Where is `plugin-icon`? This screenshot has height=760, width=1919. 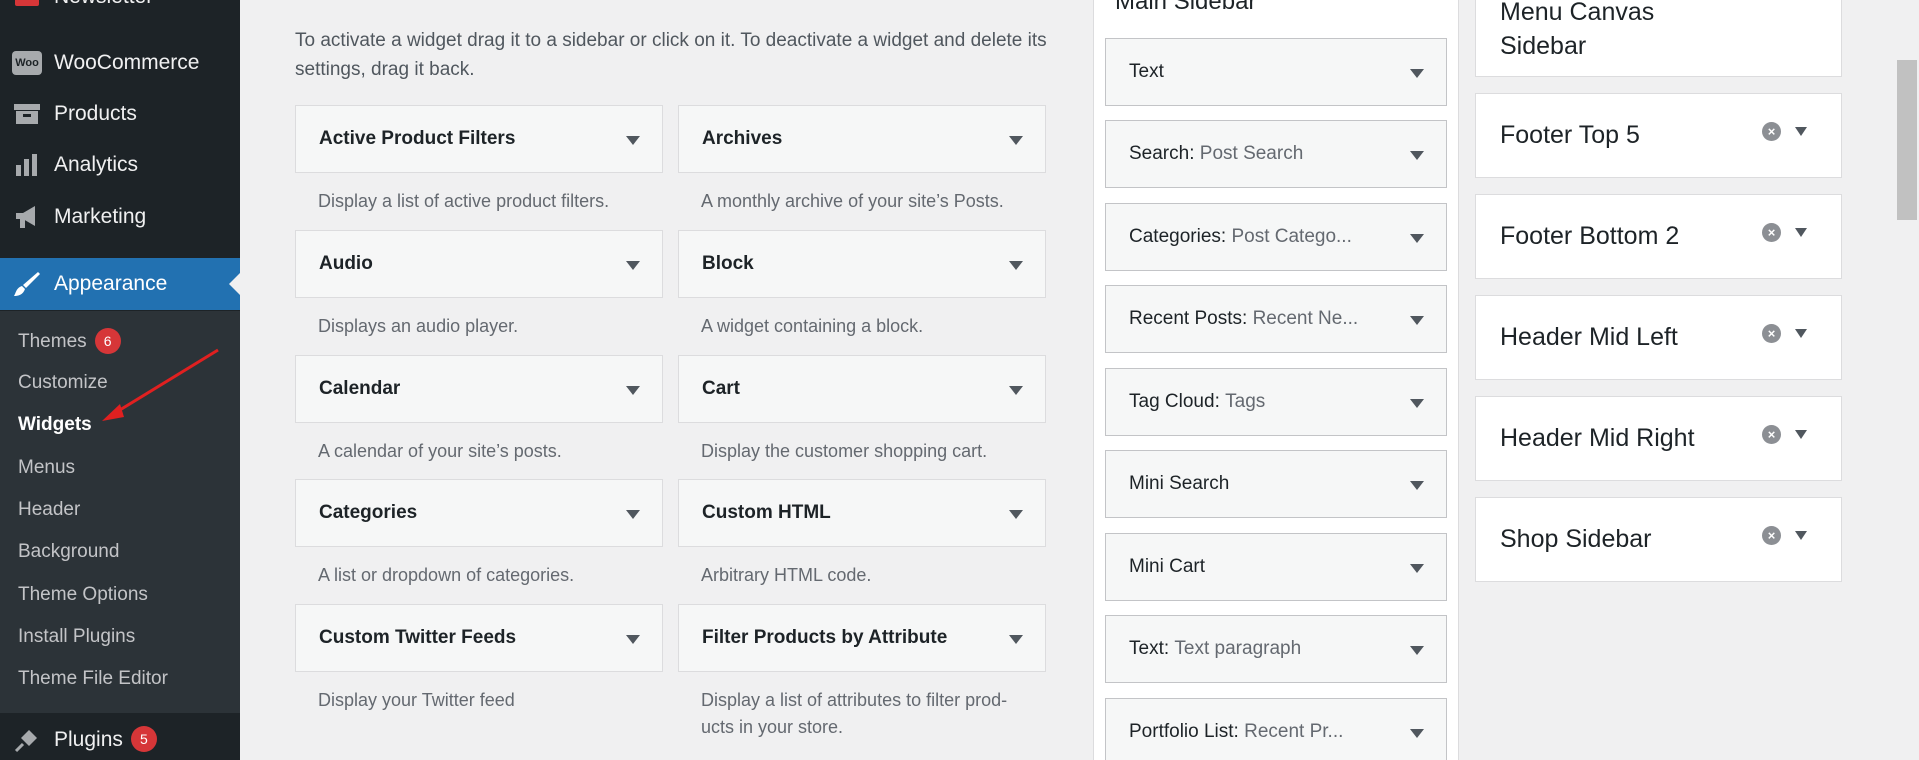
plugin-icon is located at coordinates (27, 740).